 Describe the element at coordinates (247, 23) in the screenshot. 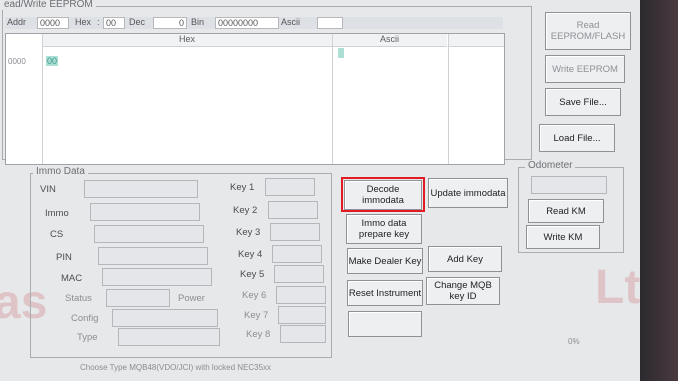

I see `bin-field: 00000000` at that location.